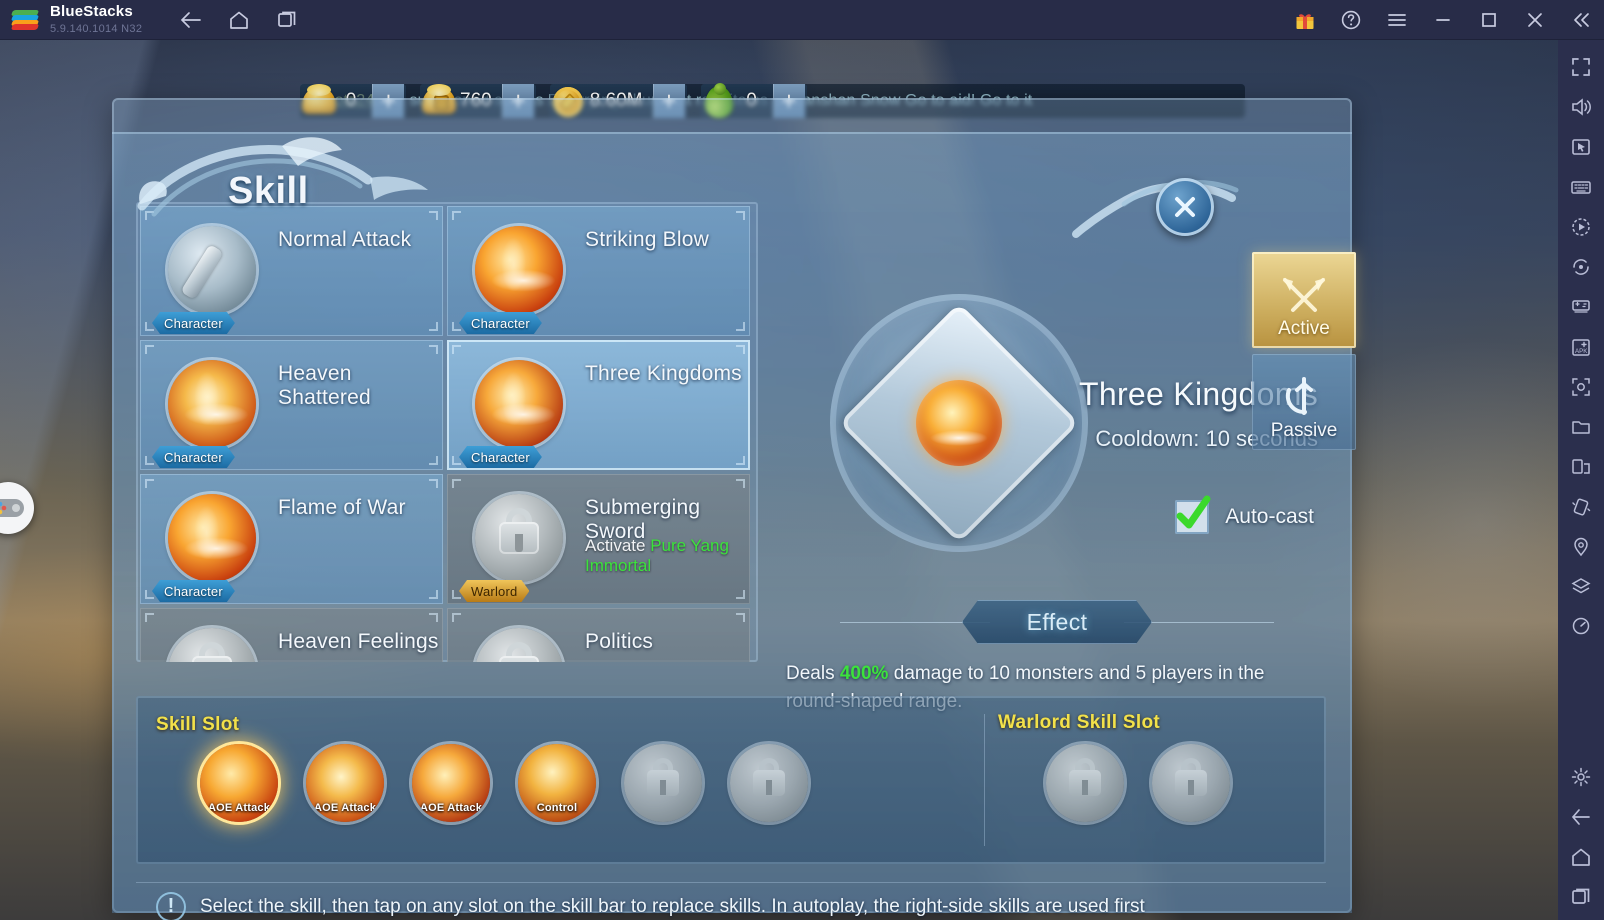  What do you see at coordinates (171, 906) in the screenshot?
I see `info-icon: !` at bounding box center [171, 906].